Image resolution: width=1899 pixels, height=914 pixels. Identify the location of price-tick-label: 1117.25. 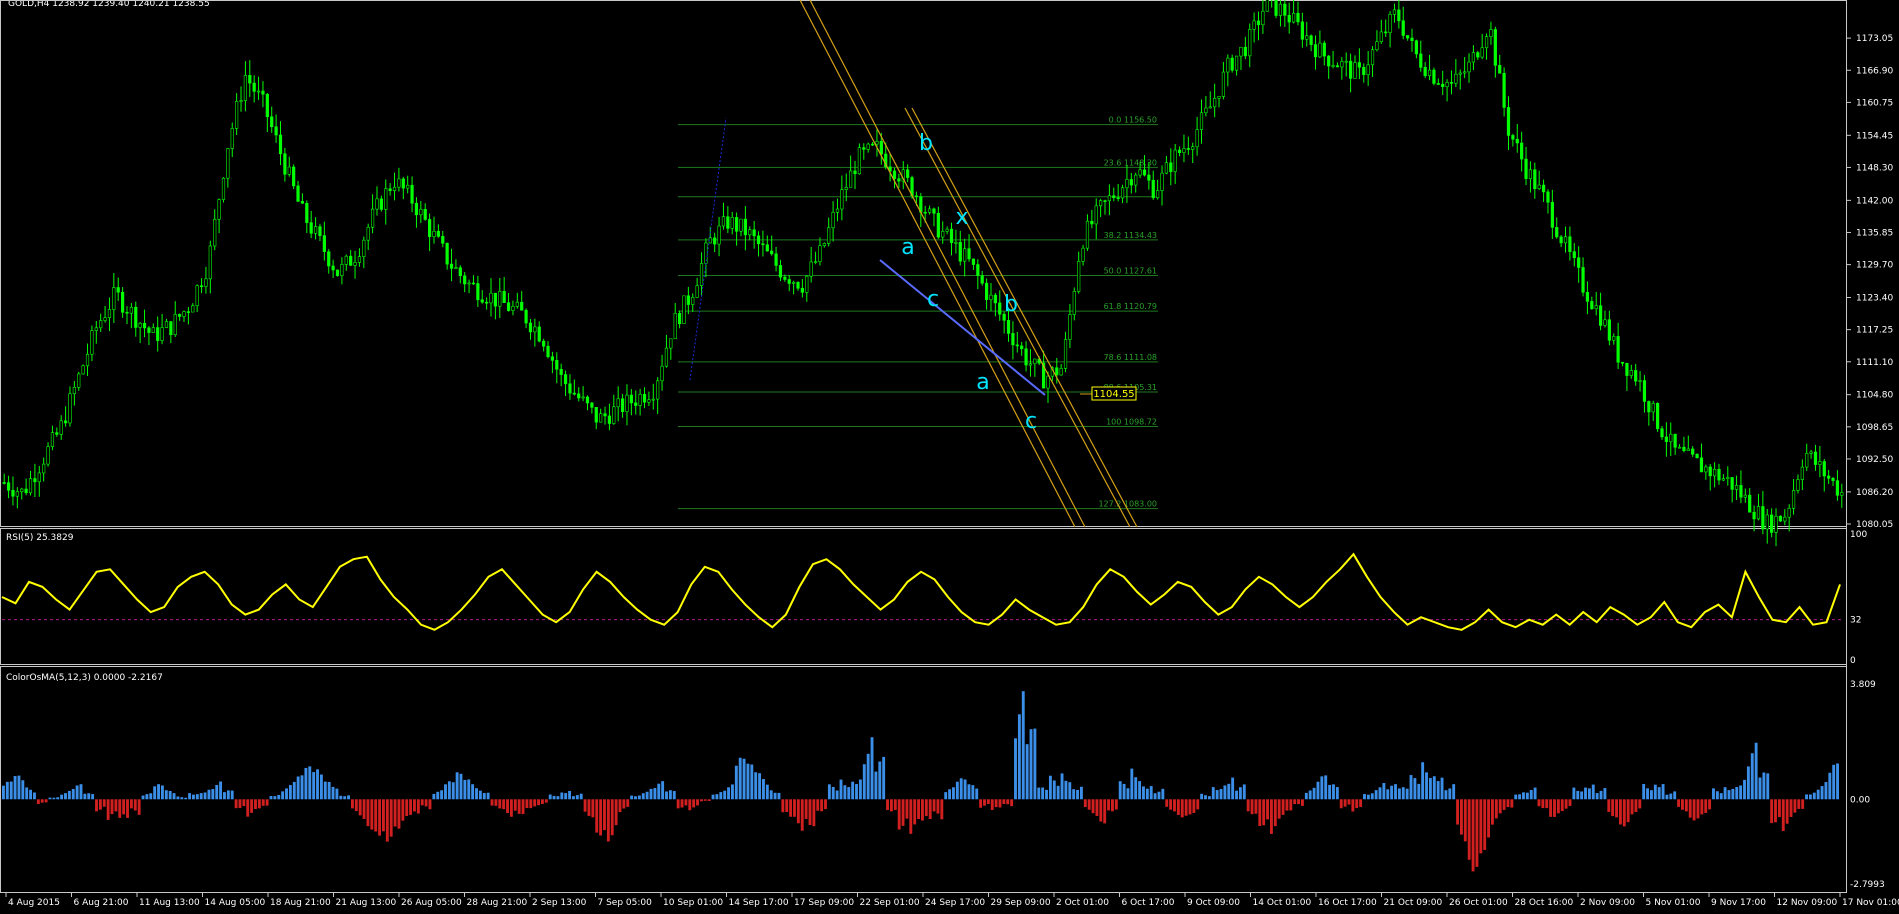
(1874, 331).